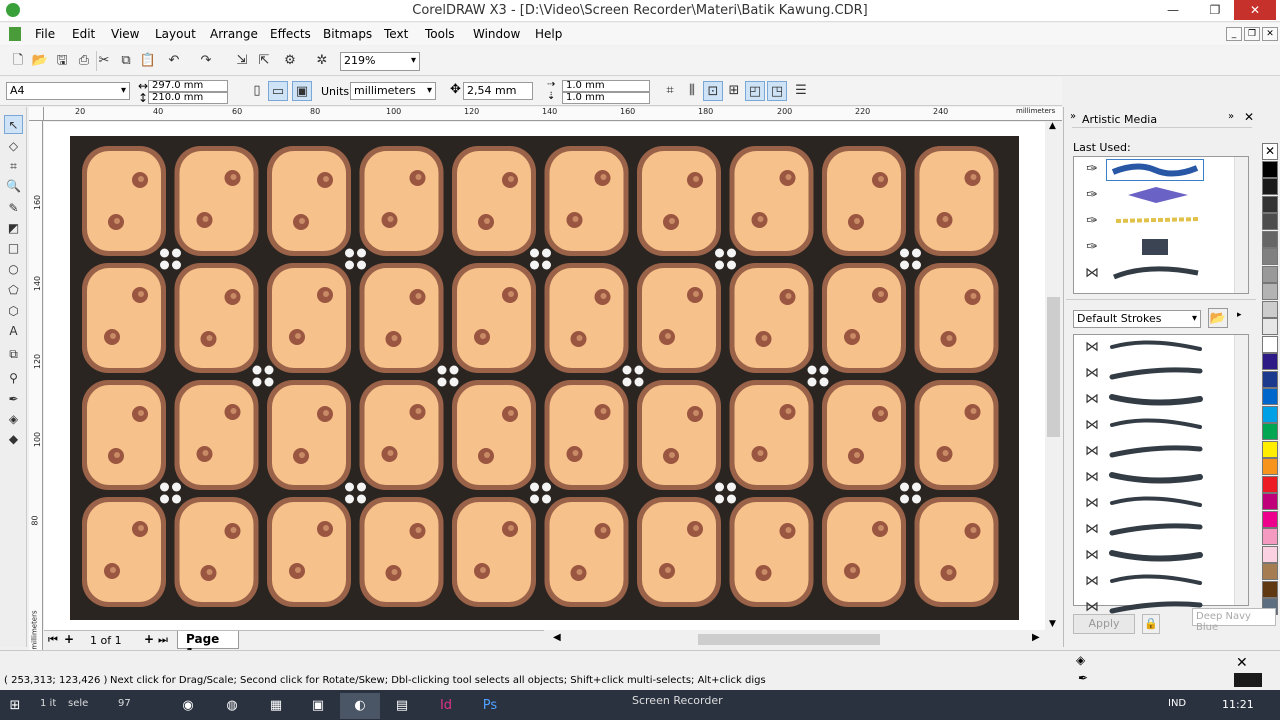  What do you see at coordinates (1053, 367) in the screenshot?
I see `vertical-scroll-thumb` at bounding box center [1053, 367].